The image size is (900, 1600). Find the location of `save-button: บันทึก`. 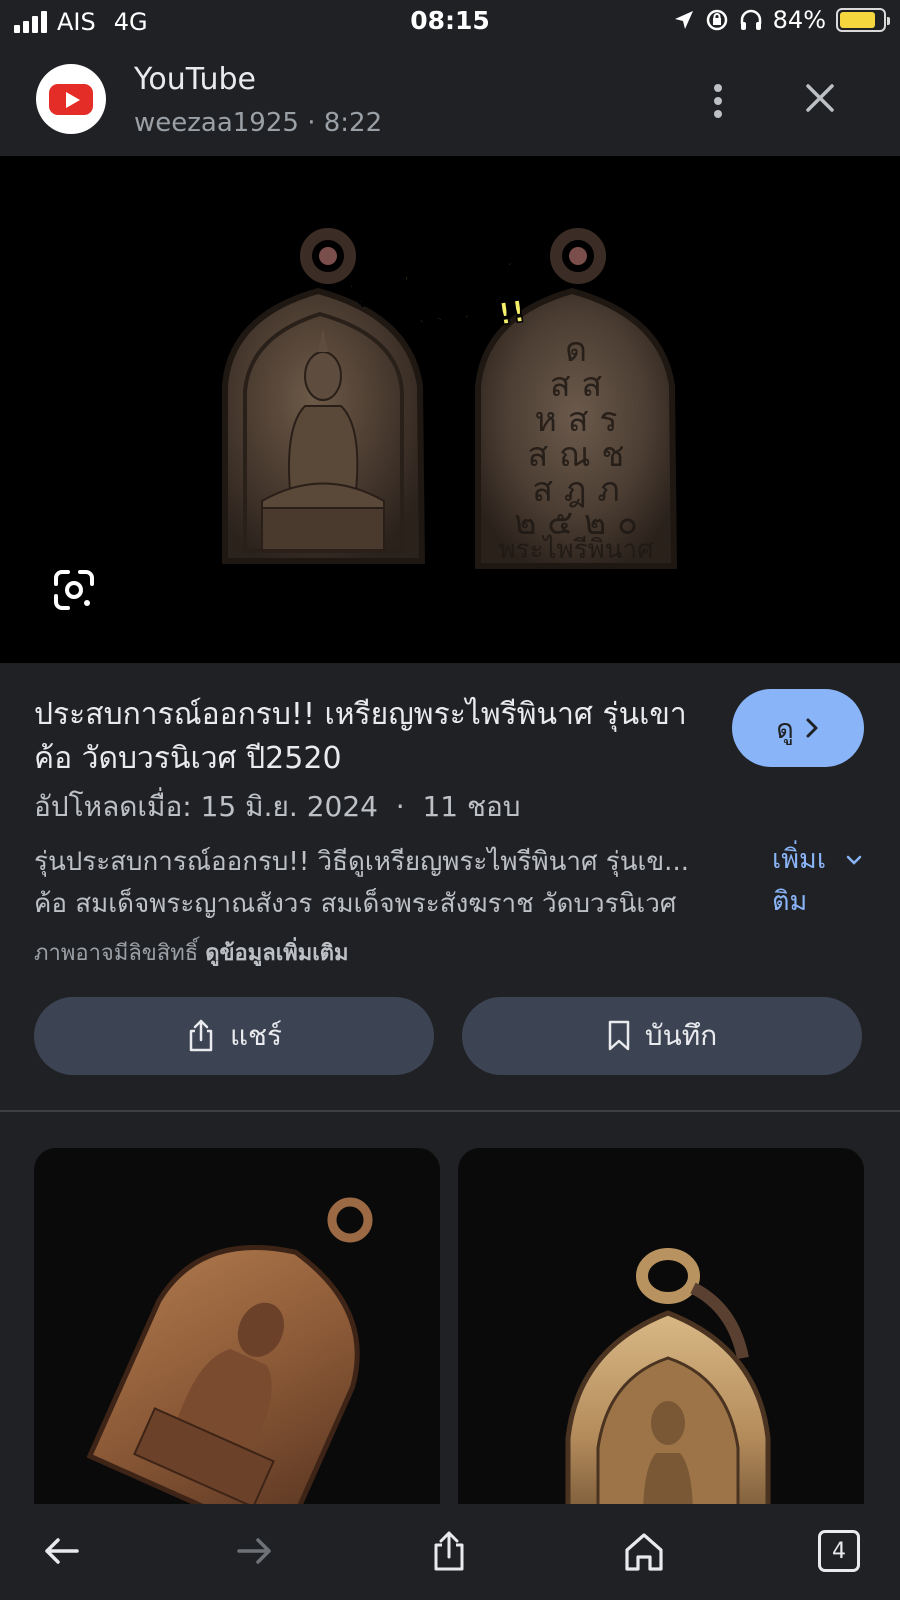

save-button: บันทึก is located at coordinates (662, 1036).